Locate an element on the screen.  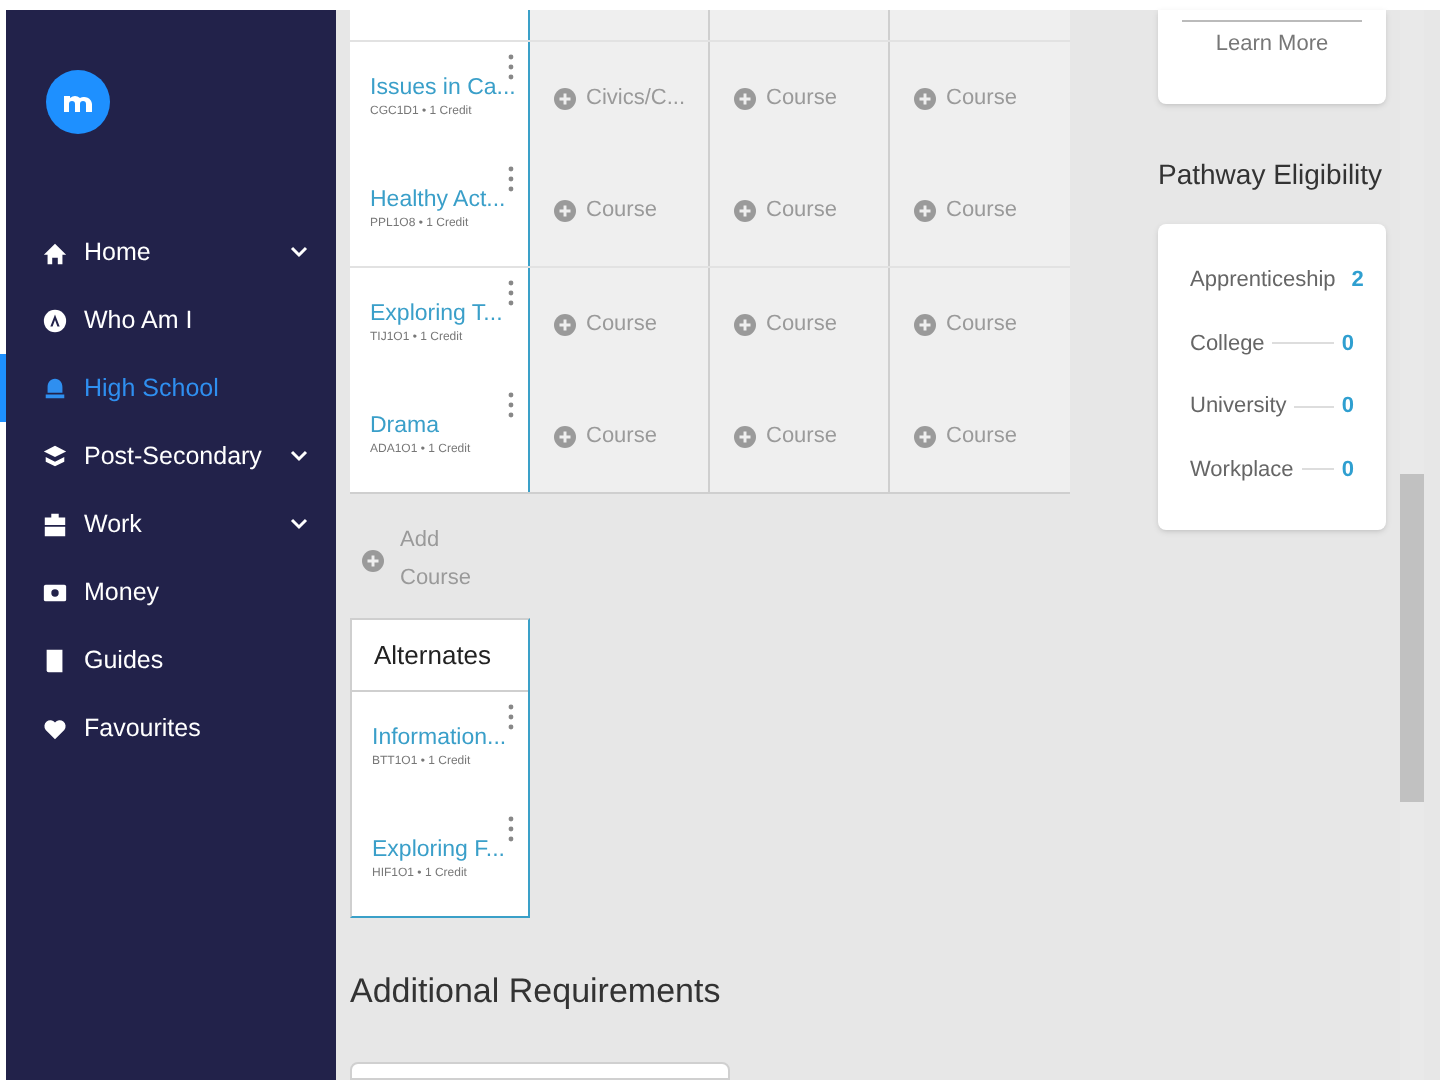
section-title: Alternates is located at coordinates (433, 655).